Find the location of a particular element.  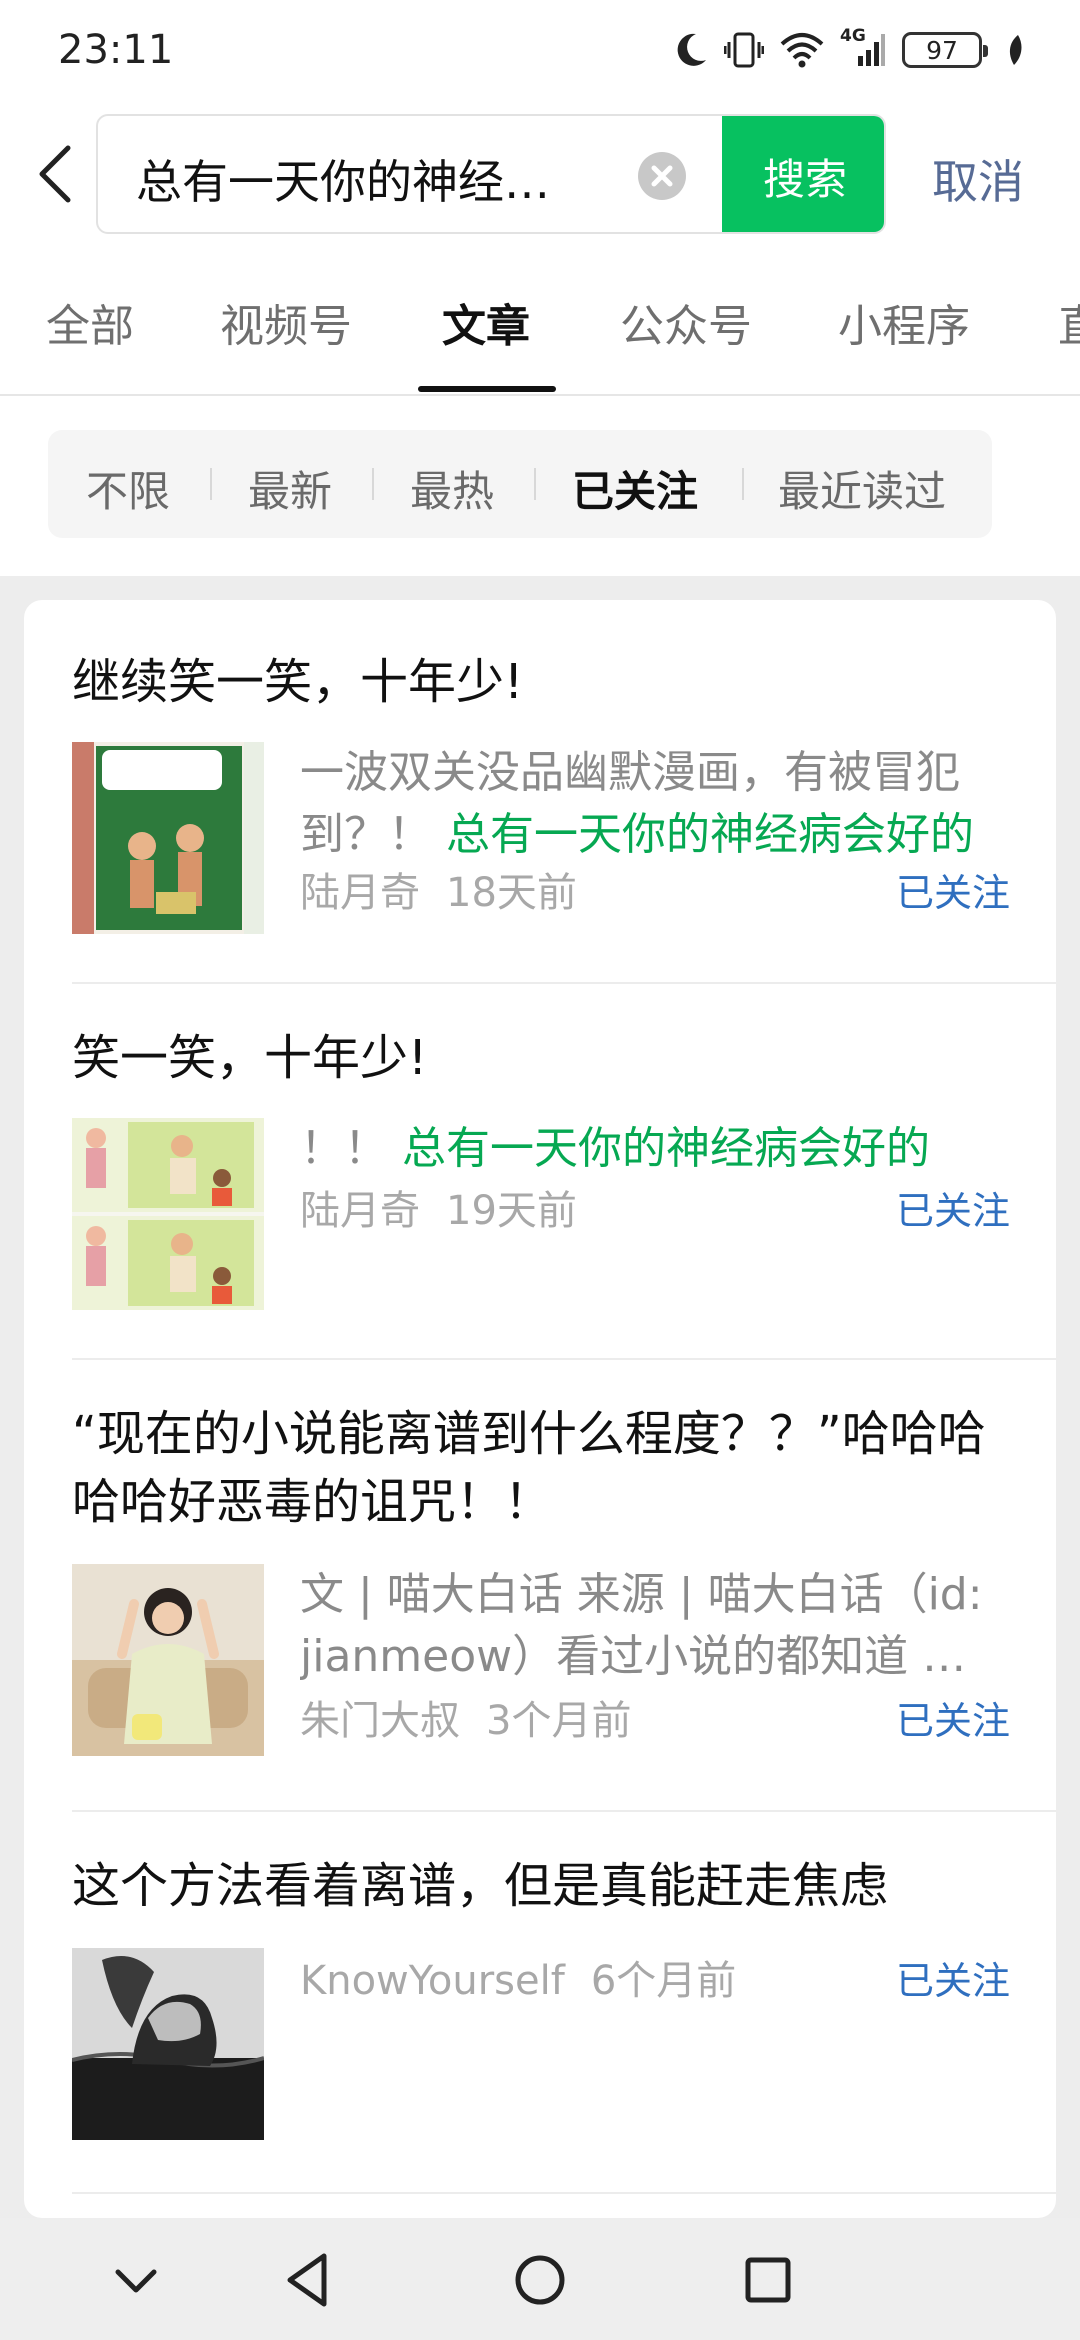

snippet-line-1: 文 | 喵大白话 来源 | 喵大白话（id: is located at coordinates (641, 1594).